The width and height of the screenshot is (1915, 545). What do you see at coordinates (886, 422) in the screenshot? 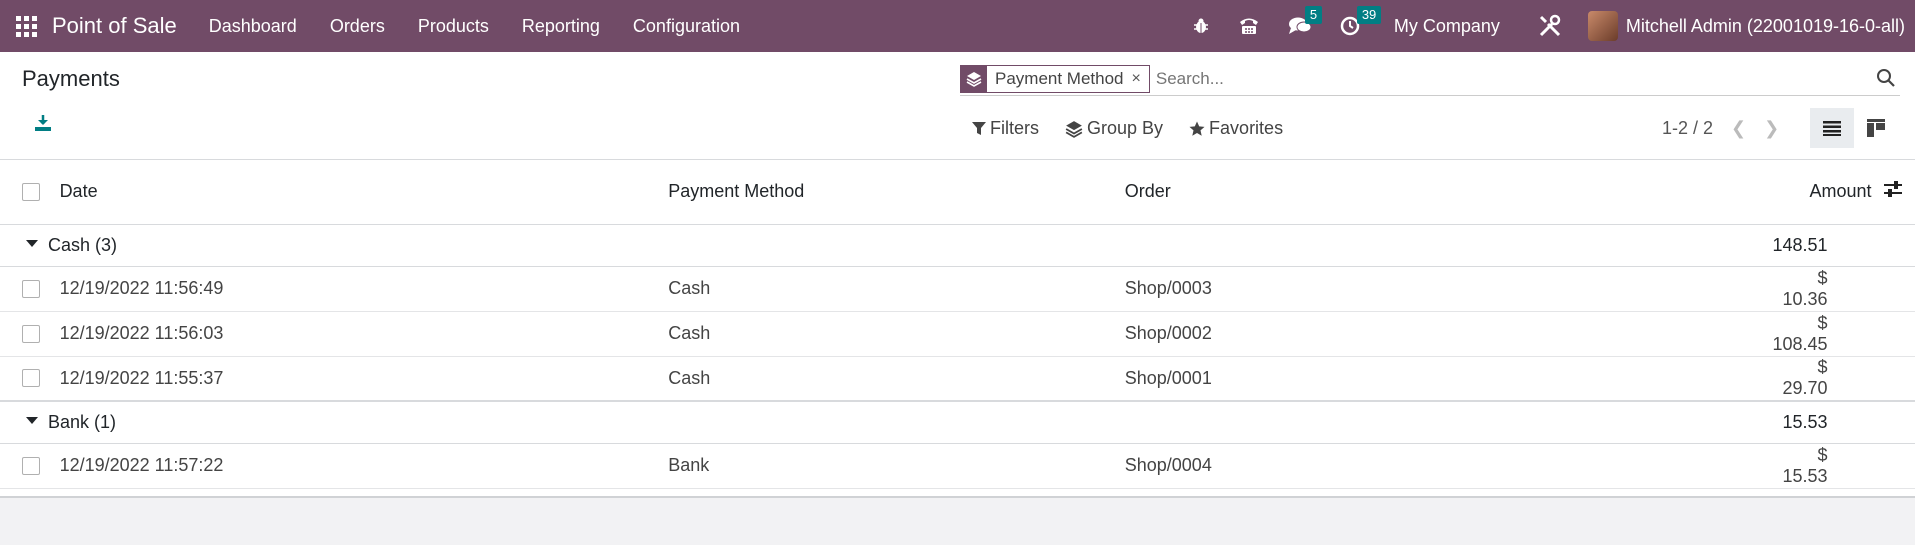
I see `group-header: Bank (1)` at bounding box center [886, 422].